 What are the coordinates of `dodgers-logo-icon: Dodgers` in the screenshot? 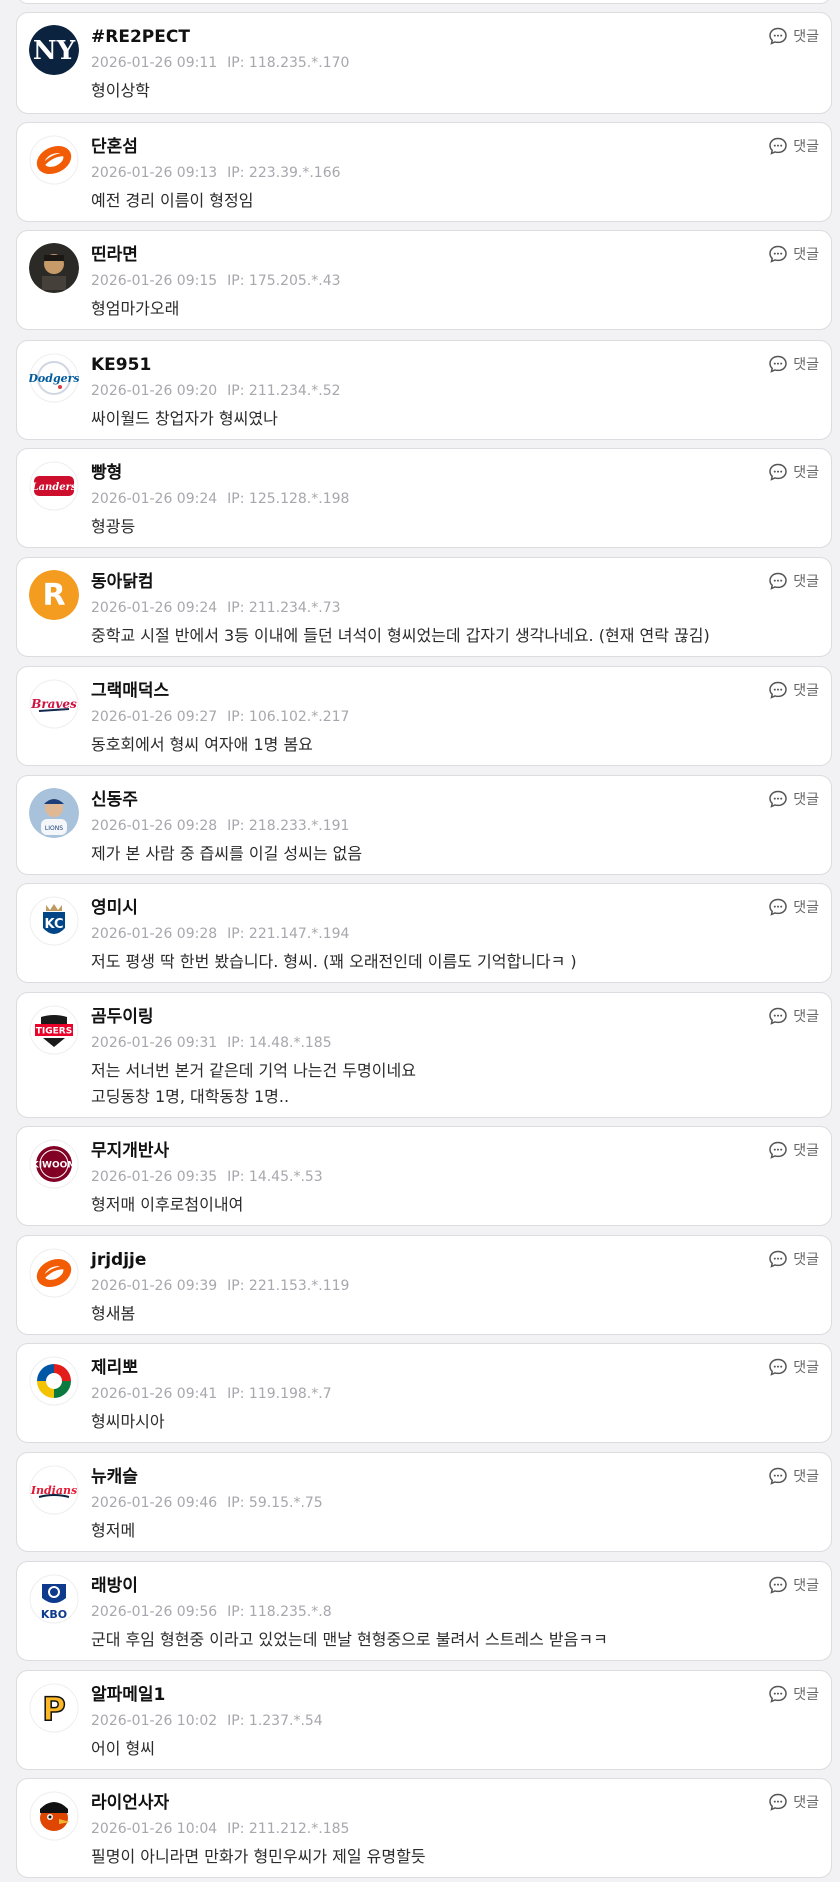 It's located at (54, 378).